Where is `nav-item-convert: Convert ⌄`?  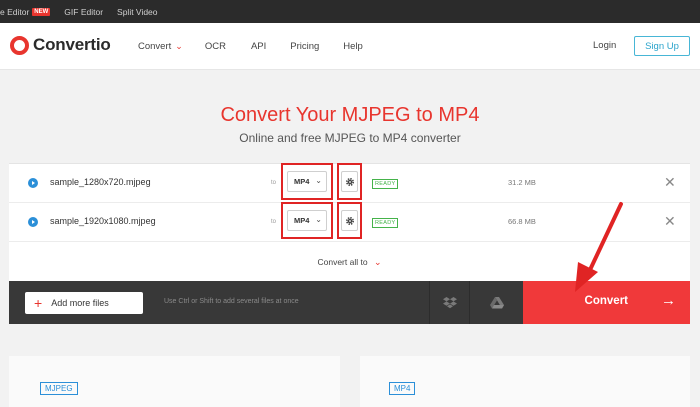
nav-item-convert: Convert ⌄ is located at coordinates (160, 46).